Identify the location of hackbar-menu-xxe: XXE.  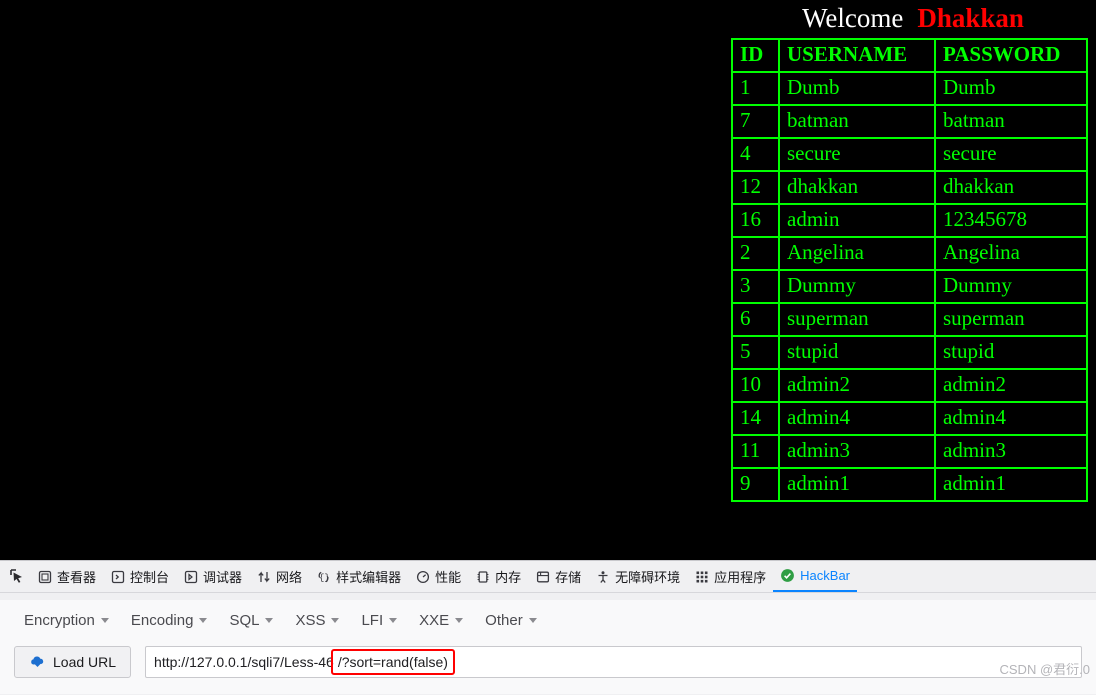
(441, 620).